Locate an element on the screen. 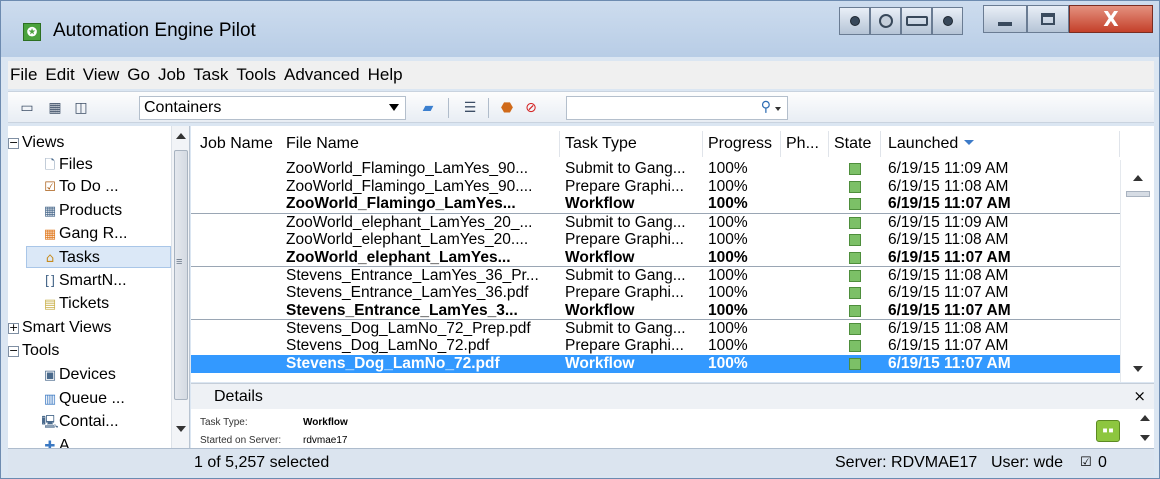  view-toggle-2-icon is located at coordinates (885, 21).